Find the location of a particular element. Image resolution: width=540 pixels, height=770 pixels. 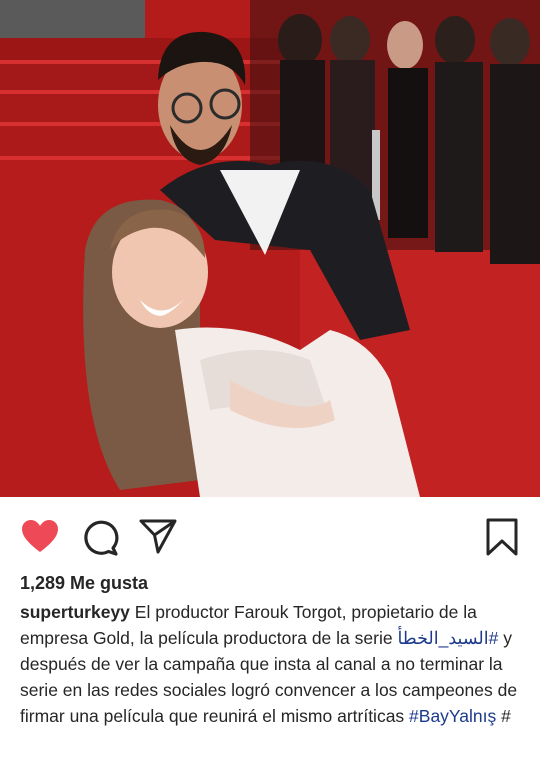

paper-plane-icon is located at coordinates (158, 537).